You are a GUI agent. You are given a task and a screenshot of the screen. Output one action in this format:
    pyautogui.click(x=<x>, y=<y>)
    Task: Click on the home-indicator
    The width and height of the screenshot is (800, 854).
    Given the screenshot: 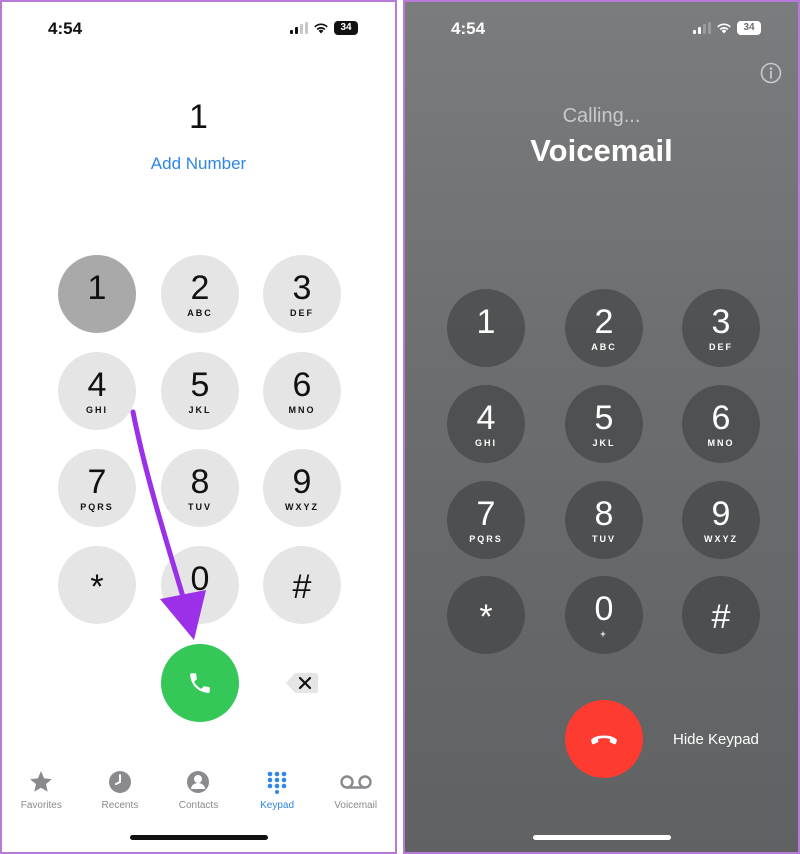 What is the action you would take?
    pyautogui.click(x=198, y=837)
    